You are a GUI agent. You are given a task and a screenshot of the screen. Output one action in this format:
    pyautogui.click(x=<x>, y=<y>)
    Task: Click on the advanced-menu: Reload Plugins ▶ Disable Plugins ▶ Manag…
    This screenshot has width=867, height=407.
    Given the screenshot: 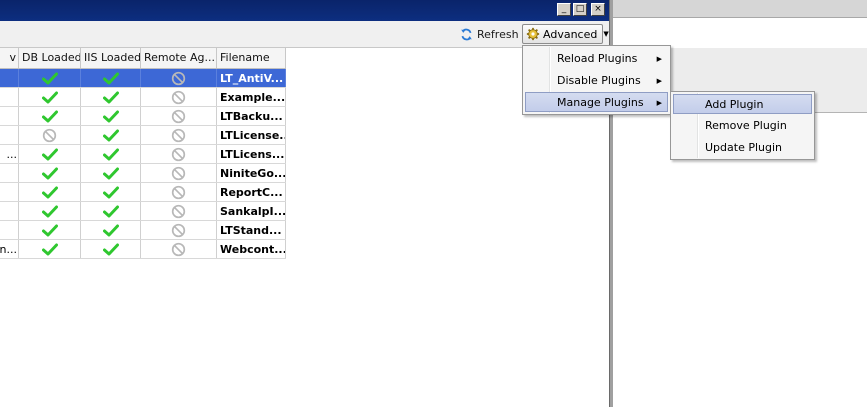 What is the action you would take?
    pyautogui.click(x=596, y=80)
    